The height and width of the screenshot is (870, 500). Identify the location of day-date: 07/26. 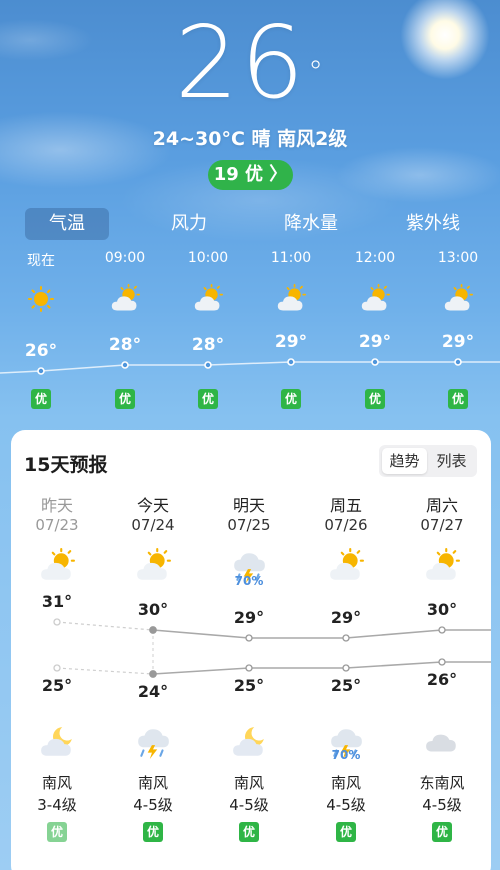
(346, 525).